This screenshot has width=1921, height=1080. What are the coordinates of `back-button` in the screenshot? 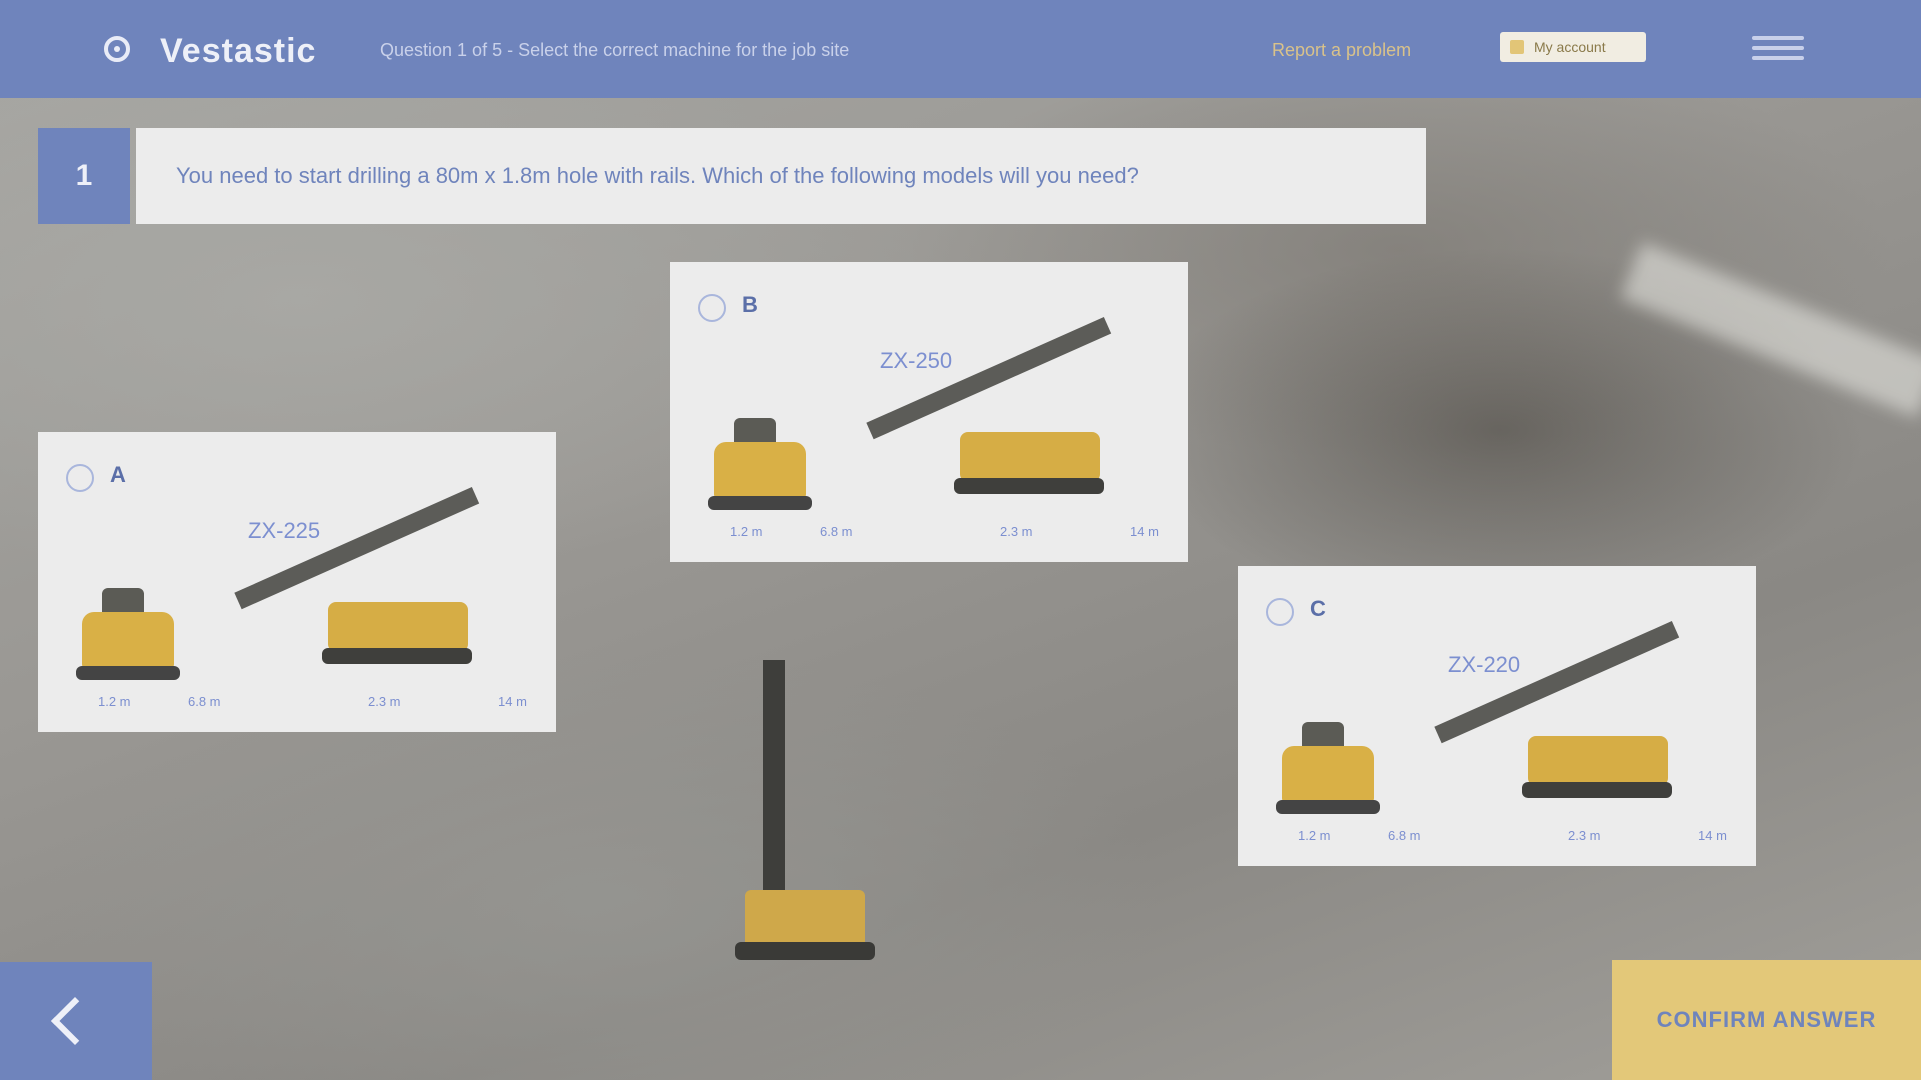 It's located at (76, 1021).